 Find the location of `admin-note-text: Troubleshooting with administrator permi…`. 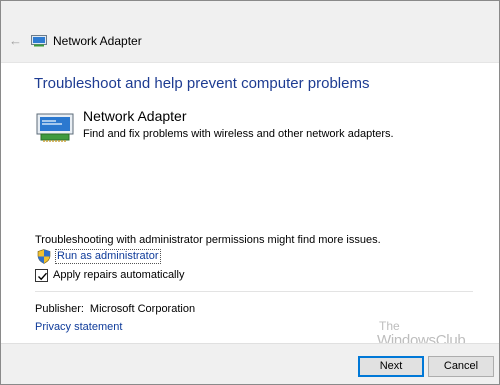

admin-note-text: Troubleshooting with administrator permi… is located at coordinates (208, 240).